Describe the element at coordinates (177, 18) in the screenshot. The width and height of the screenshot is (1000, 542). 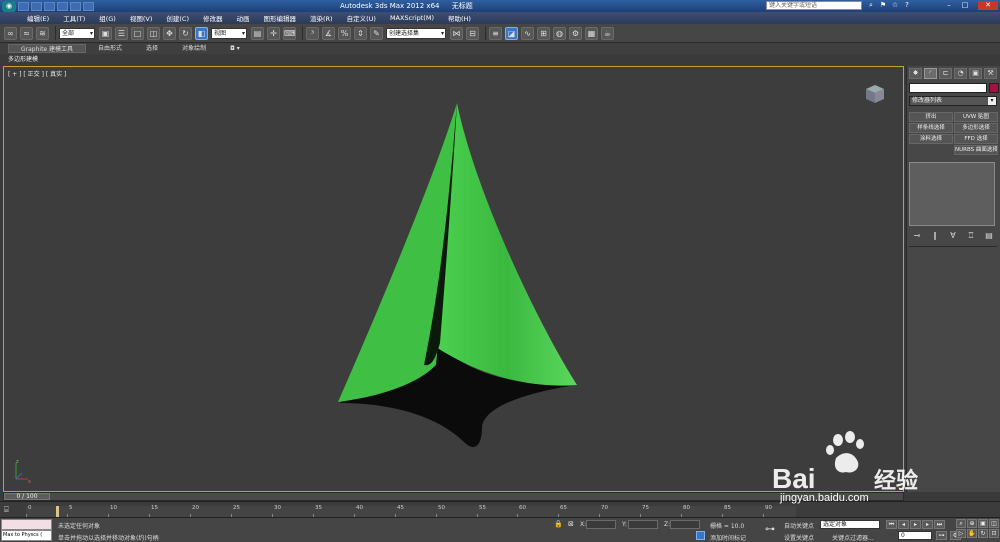
I see `menu-create: 创建(C)` at that location.